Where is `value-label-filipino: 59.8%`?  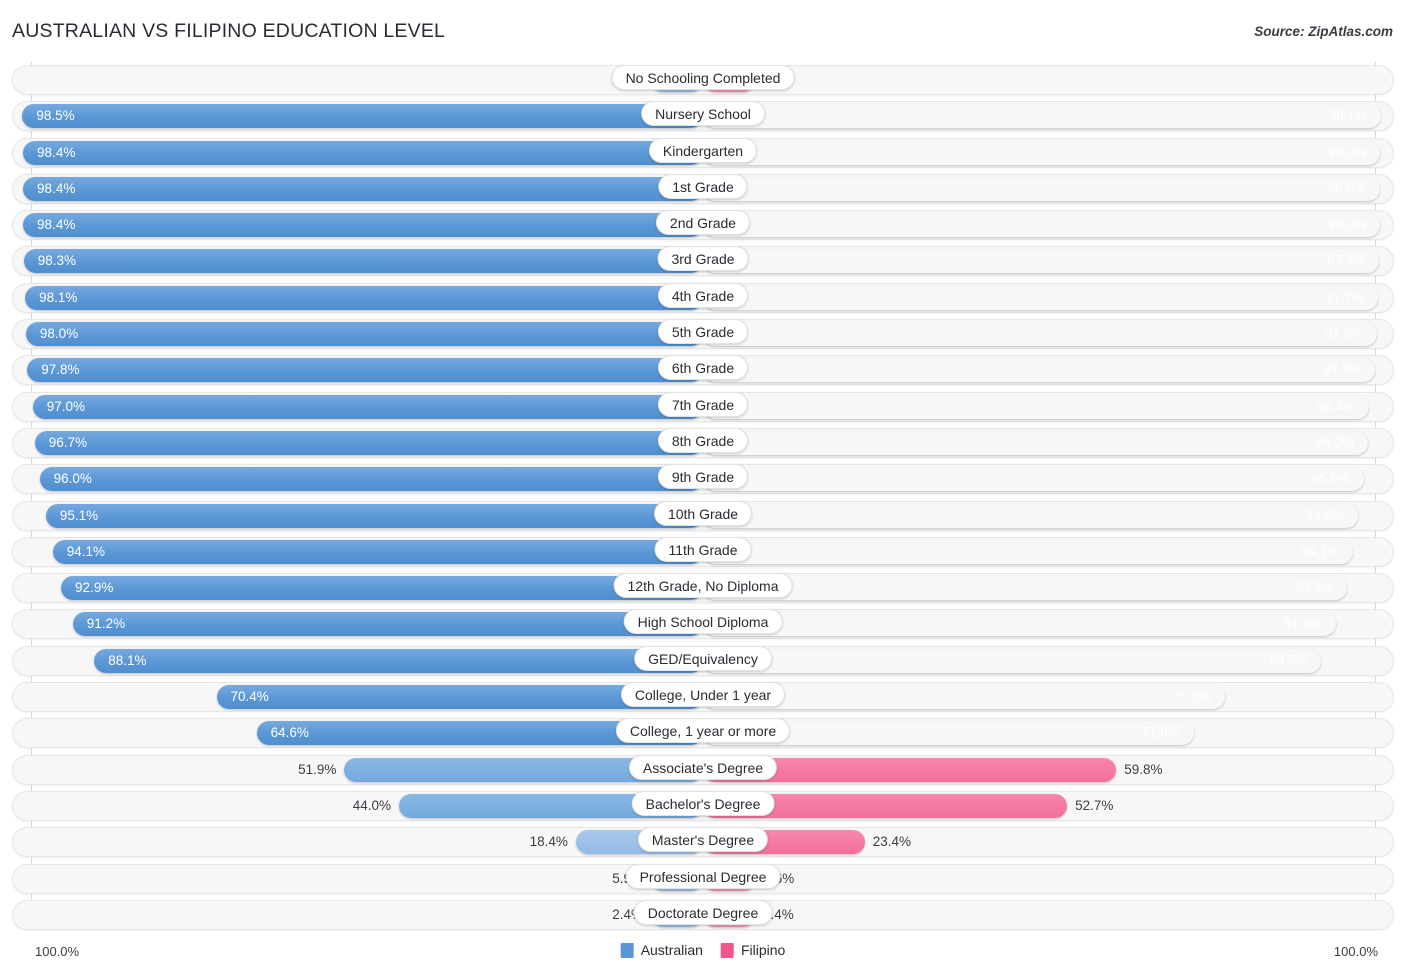 value-label-filipino: 59.8% is located at coordinates (1143, 769).